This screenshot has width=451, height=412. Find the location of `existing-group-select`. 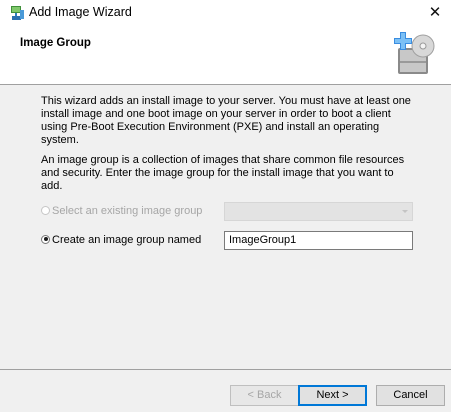

existing-group-select is located at coordinates (318, 211).